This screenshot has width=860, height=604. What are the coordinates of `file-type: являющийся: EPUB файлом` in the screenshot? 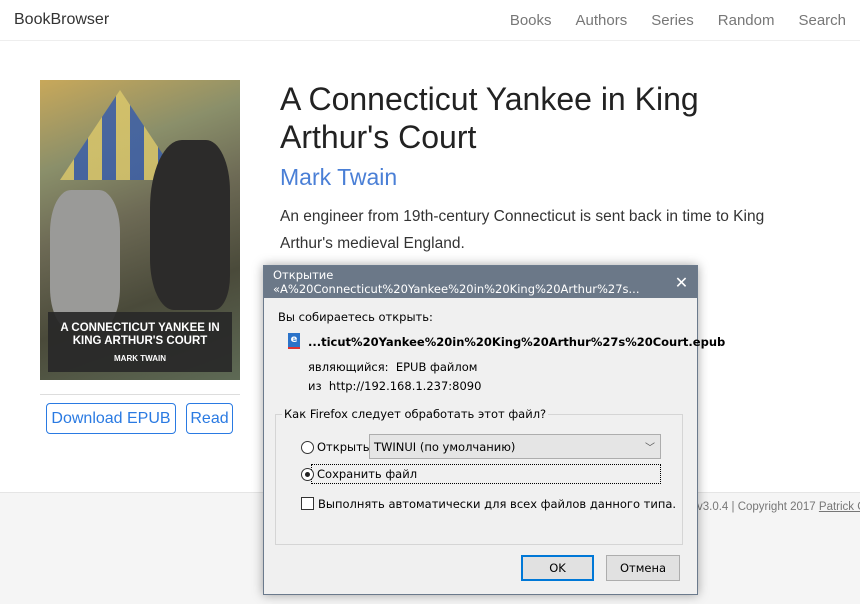 It's located at (392, 367).